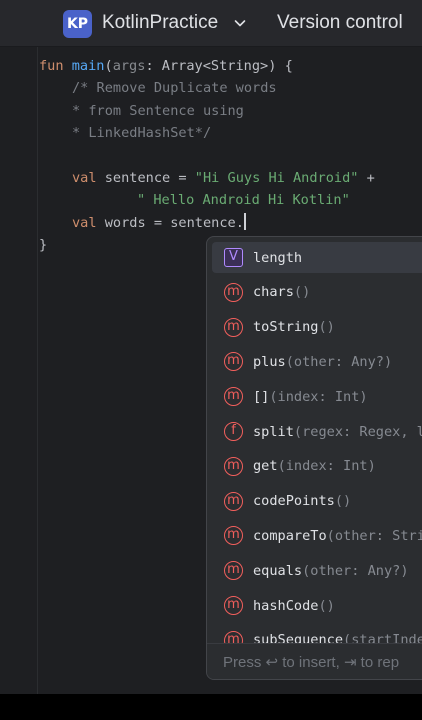 Image resolution: width=422 pixels, height=720 pixels. What do you see at coordinates (261, 396) in the screenshot?
I see `completion-item-name: []` at bounding box center [261, 396].